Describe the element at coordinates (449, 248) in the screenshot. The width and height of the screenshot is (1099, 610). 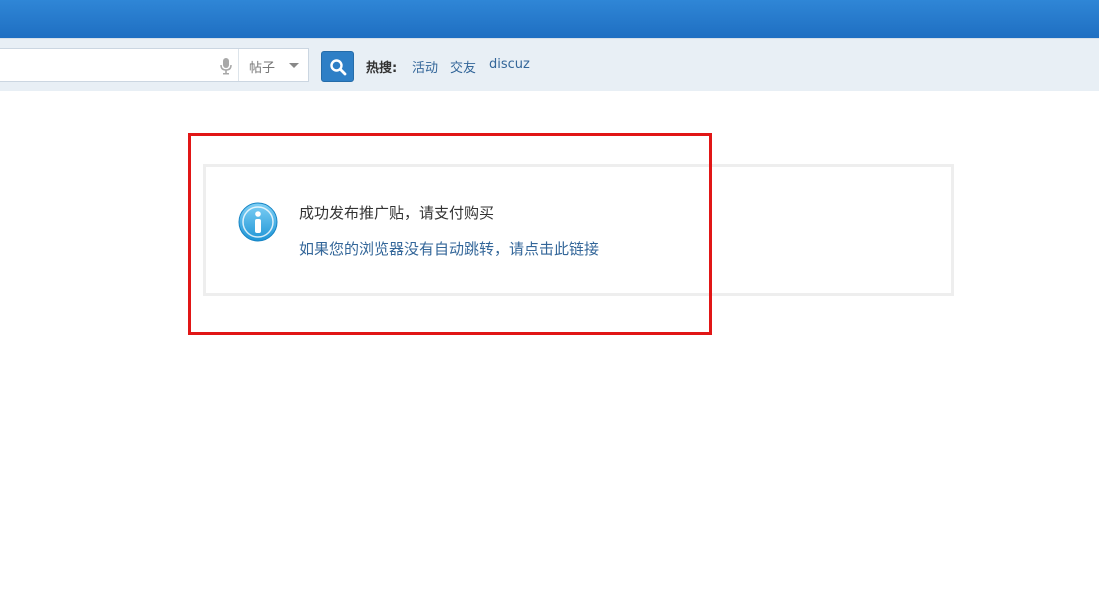
I see `redirect-link: 如果您的浏览器没有自动跳转，请点击此链接` at that location.